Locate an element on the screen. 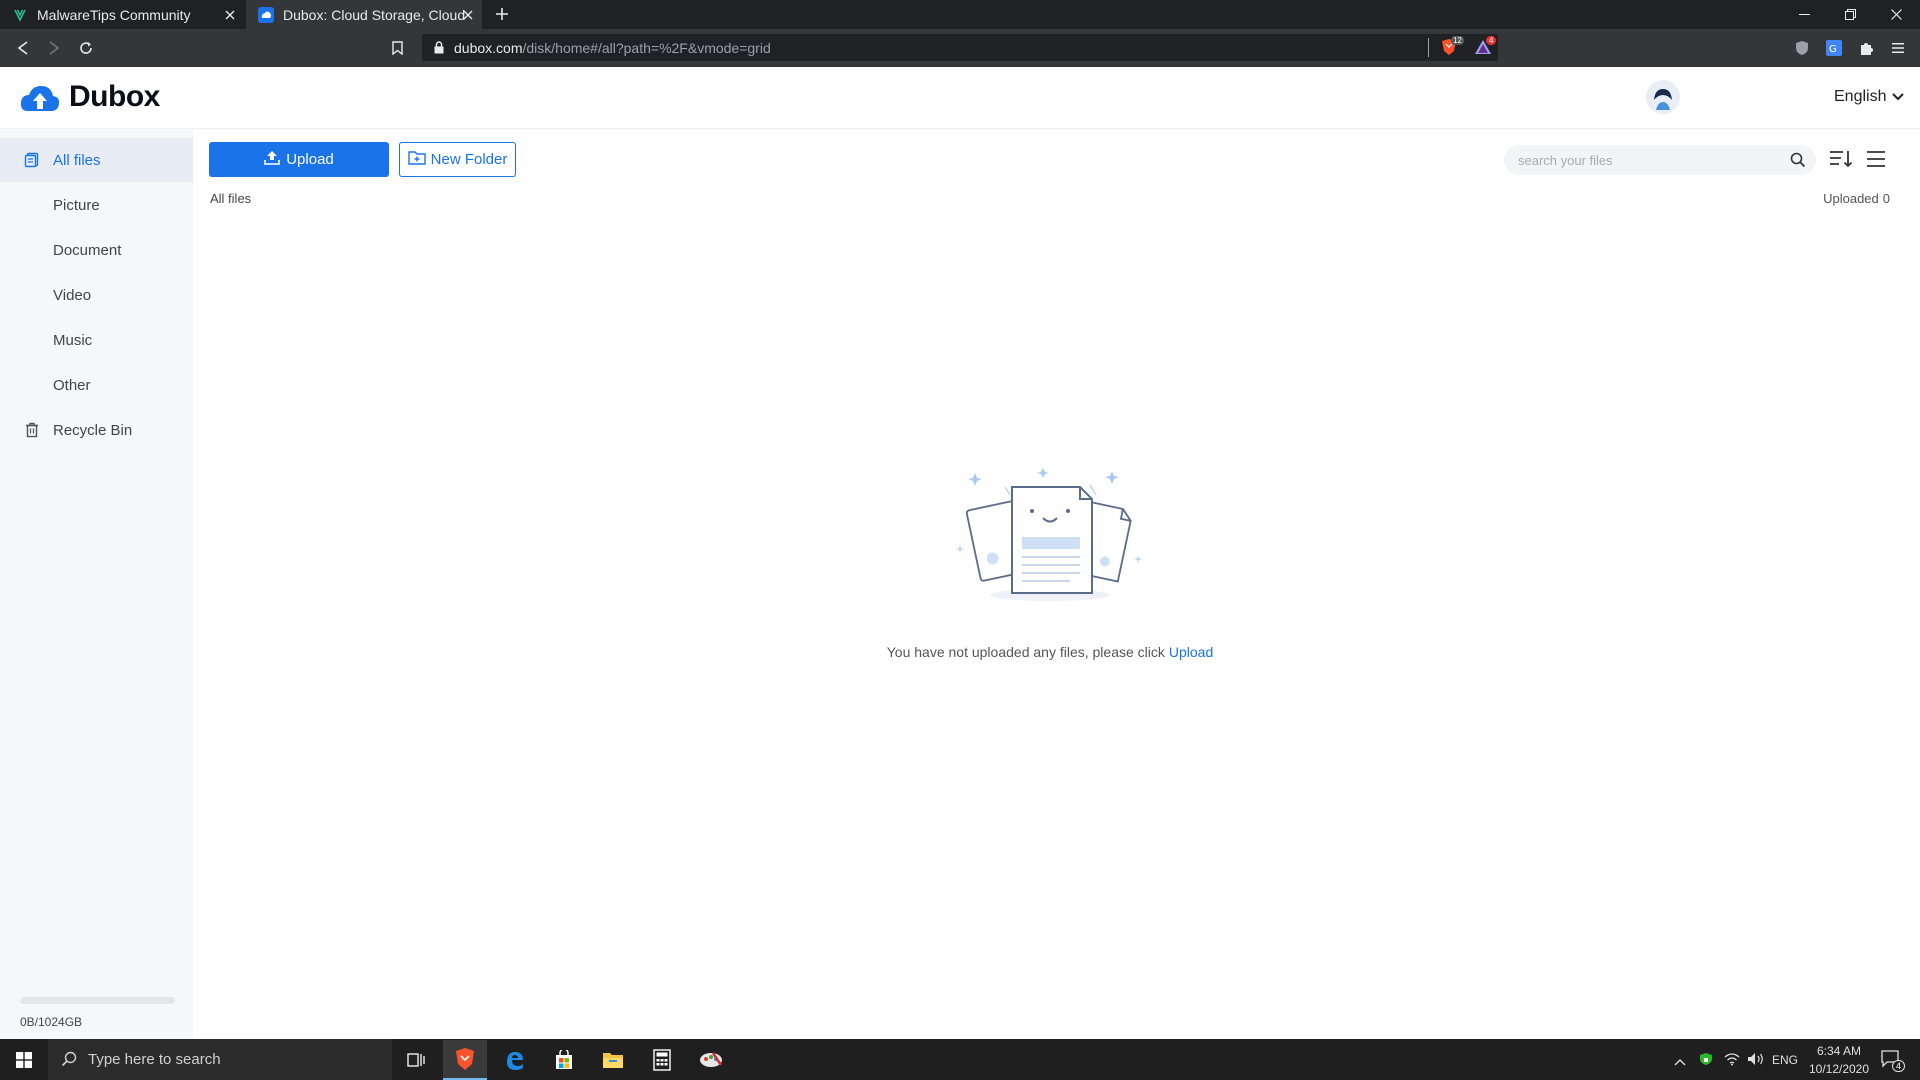 This screenshot has width=1920, height=1080. language-label: English is located at coordinates (1860, 96).